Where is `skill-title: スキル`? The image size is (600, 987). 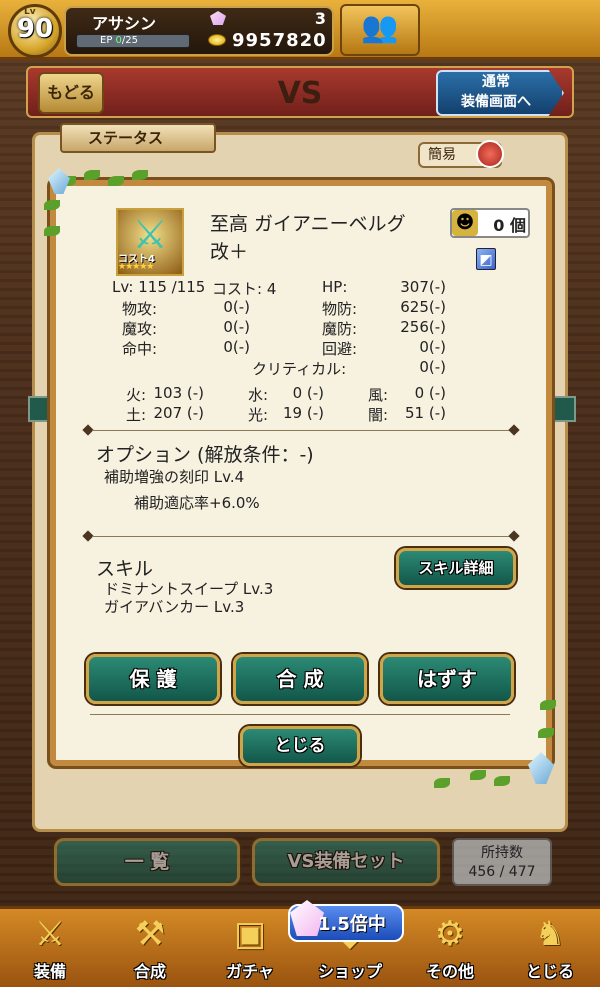
skill-title: スキル is located at coordinates (125, 569).